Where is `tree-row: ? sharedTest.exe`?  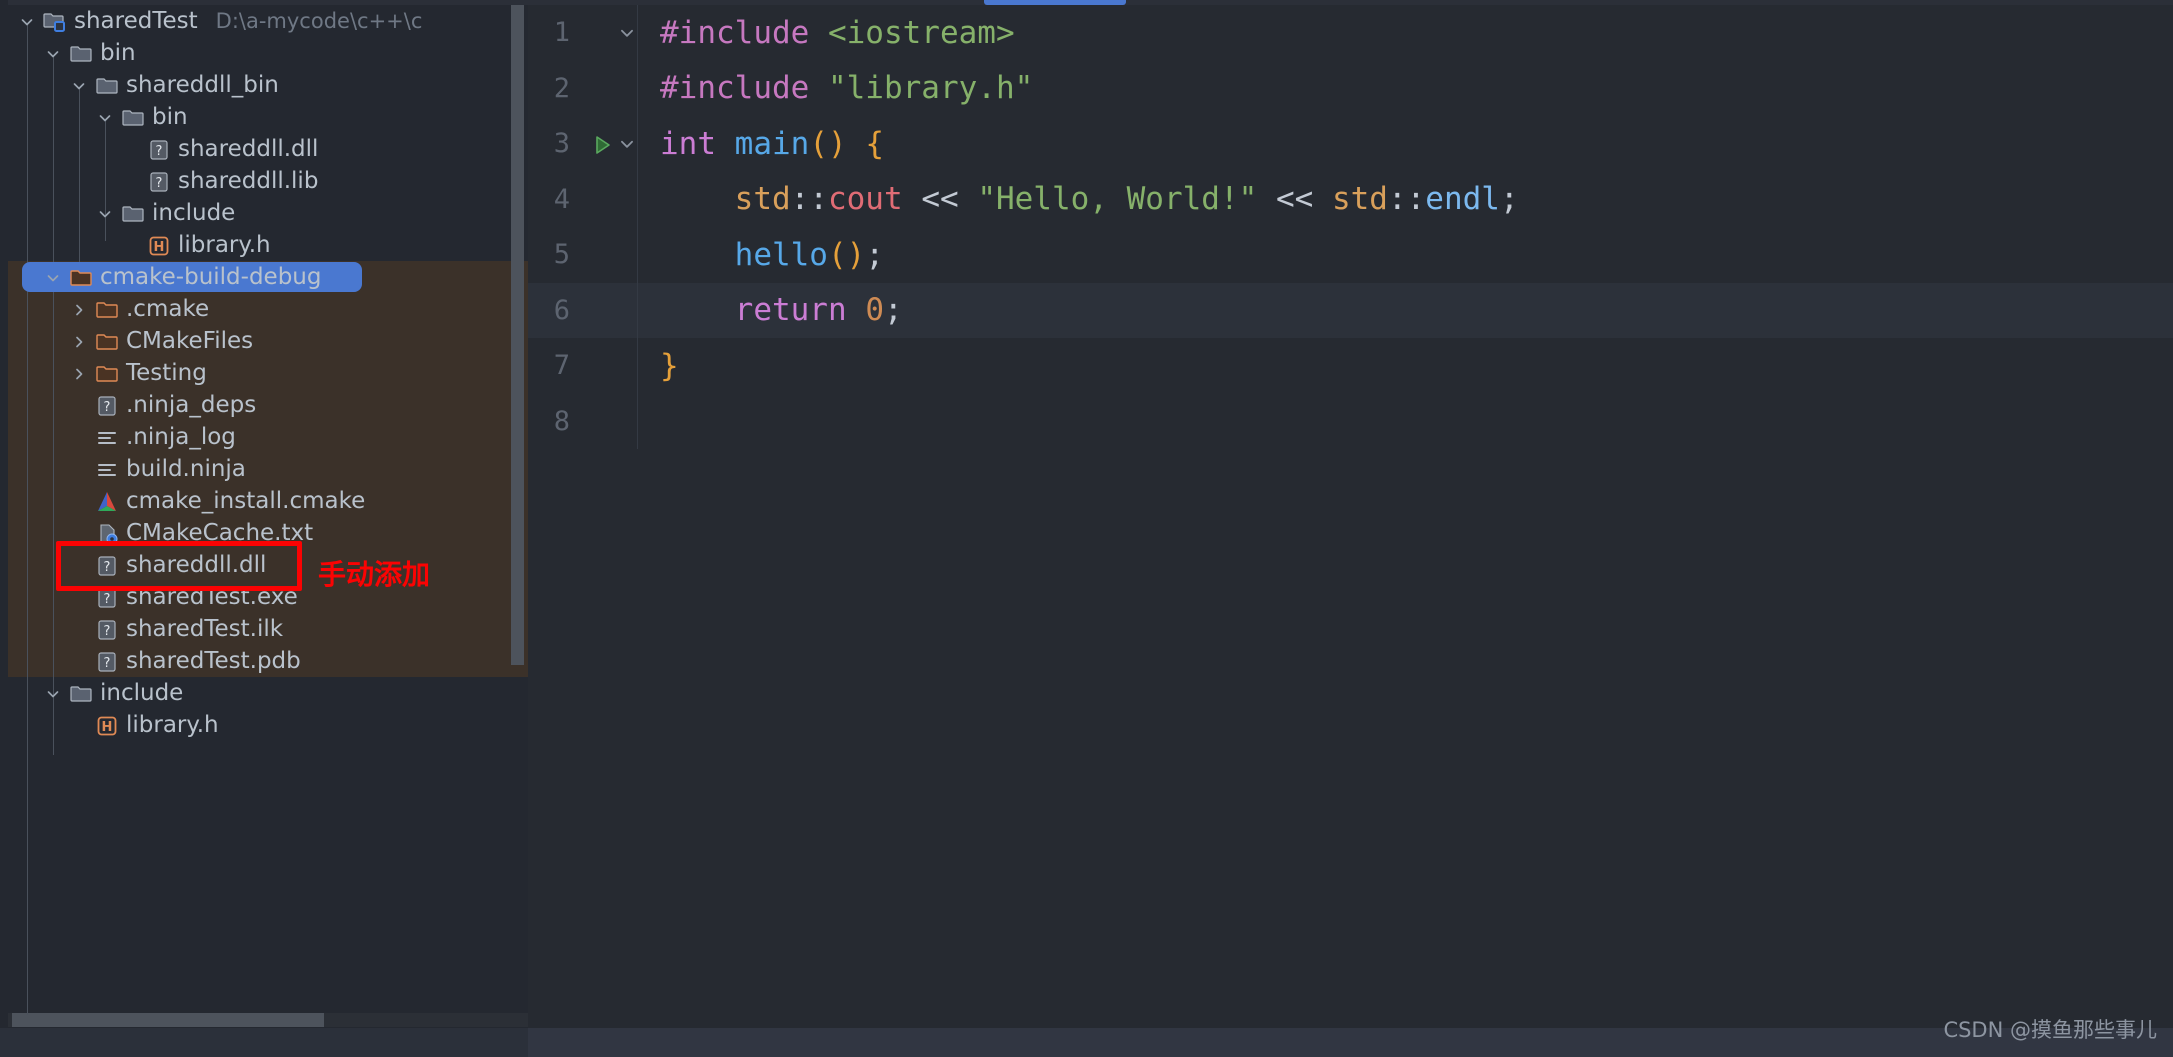 tree-row: ? sharedTest.exe is located at coordinates (264, 597).